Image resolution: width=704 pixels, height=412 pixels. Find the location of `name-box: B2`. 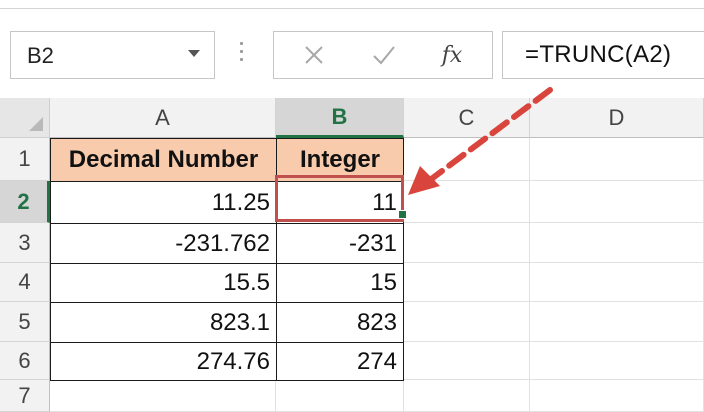

name-box: B2 is located at coordinates (112, 55).